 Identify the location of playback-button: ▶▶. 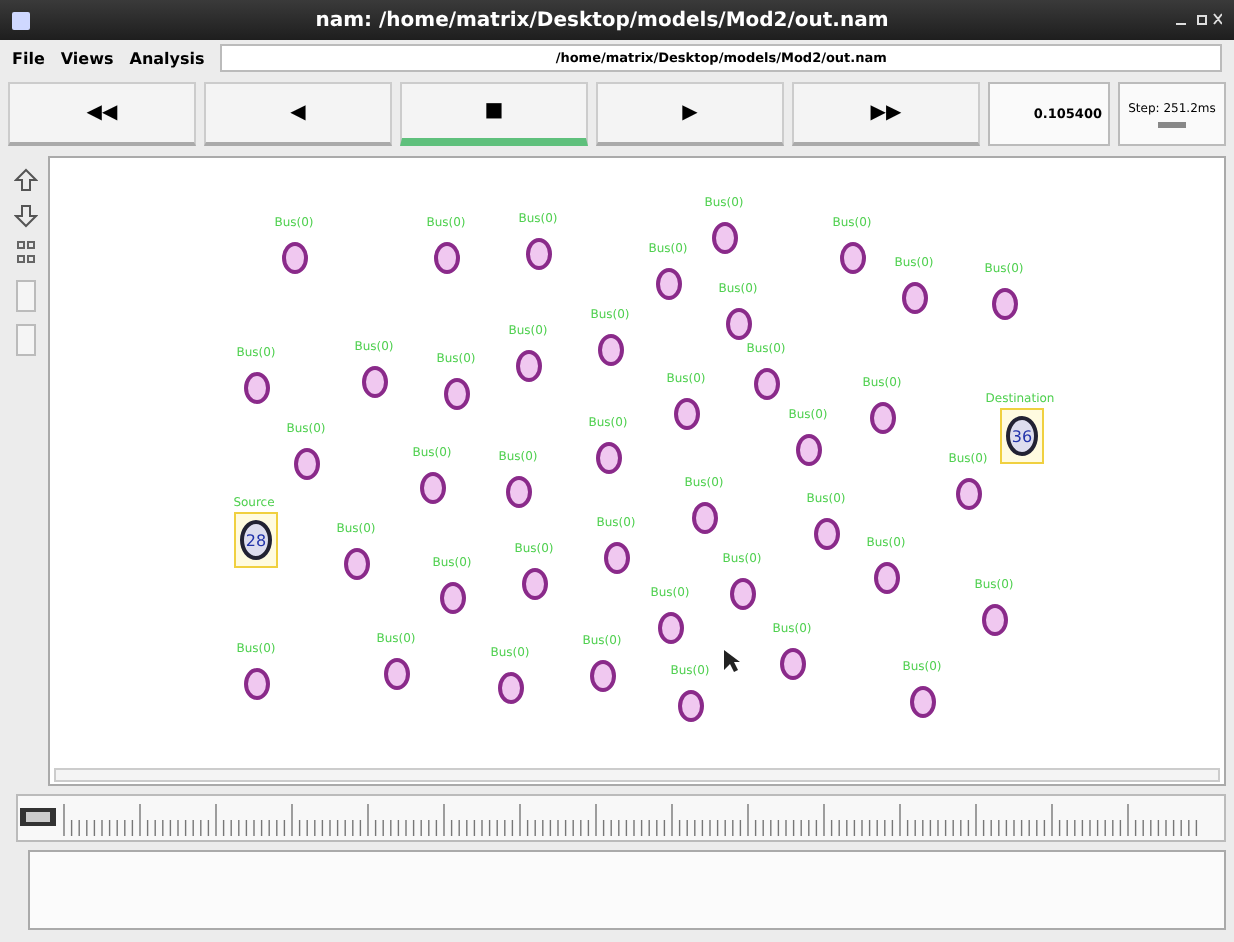
(886, 114).